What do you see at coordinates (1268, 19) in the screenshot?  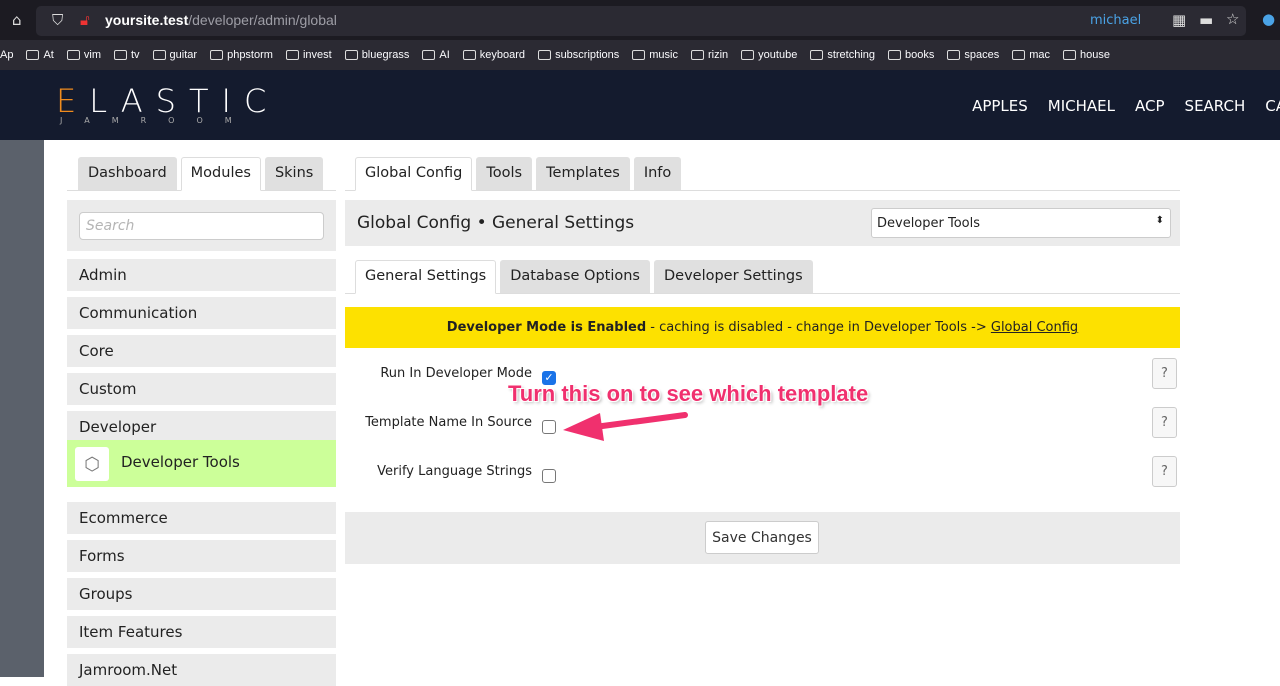 I see `account-icon: ●` at bounding box center [1268, 19].